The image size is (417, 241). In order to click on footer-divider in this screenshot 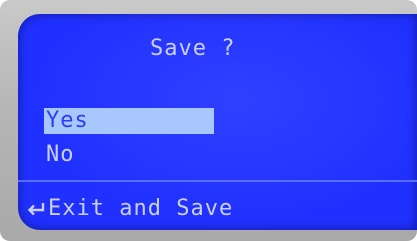, I will do `click(217, 181)`.